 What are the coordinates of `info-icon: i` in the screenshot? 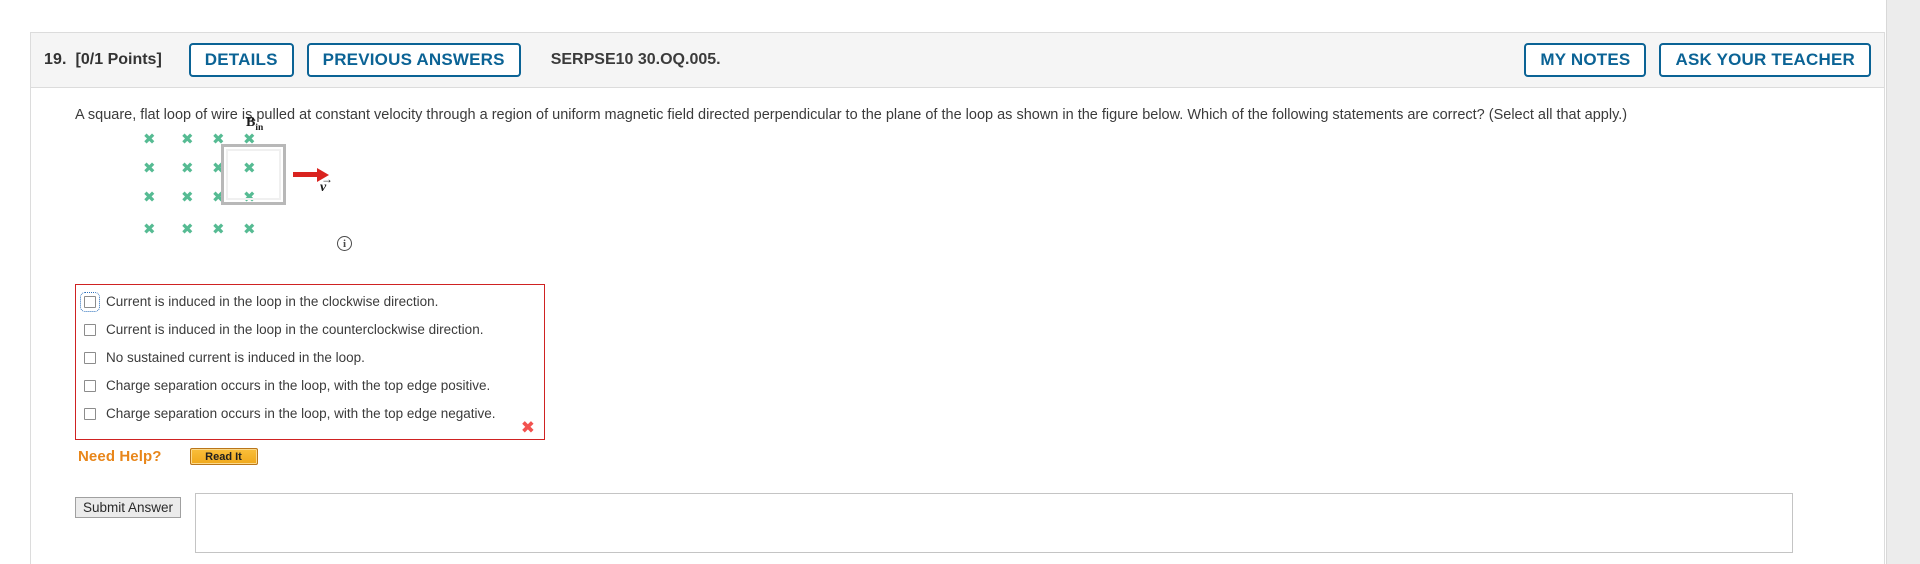 It's located at (344, 243).